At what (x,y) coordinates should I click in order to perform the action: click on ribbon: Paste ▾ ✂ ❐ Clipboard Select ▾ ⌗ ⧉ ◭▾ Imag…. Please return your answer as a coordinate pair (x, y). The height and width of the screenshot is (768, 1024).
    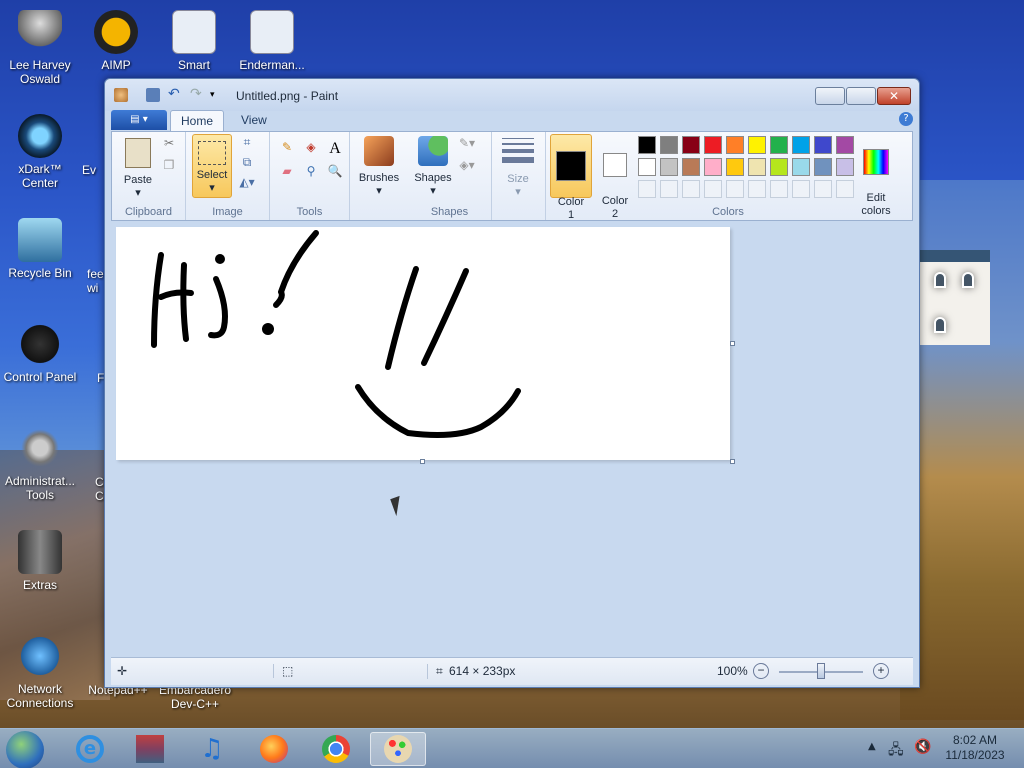
    Looking at the image, I should click on (512, 176).